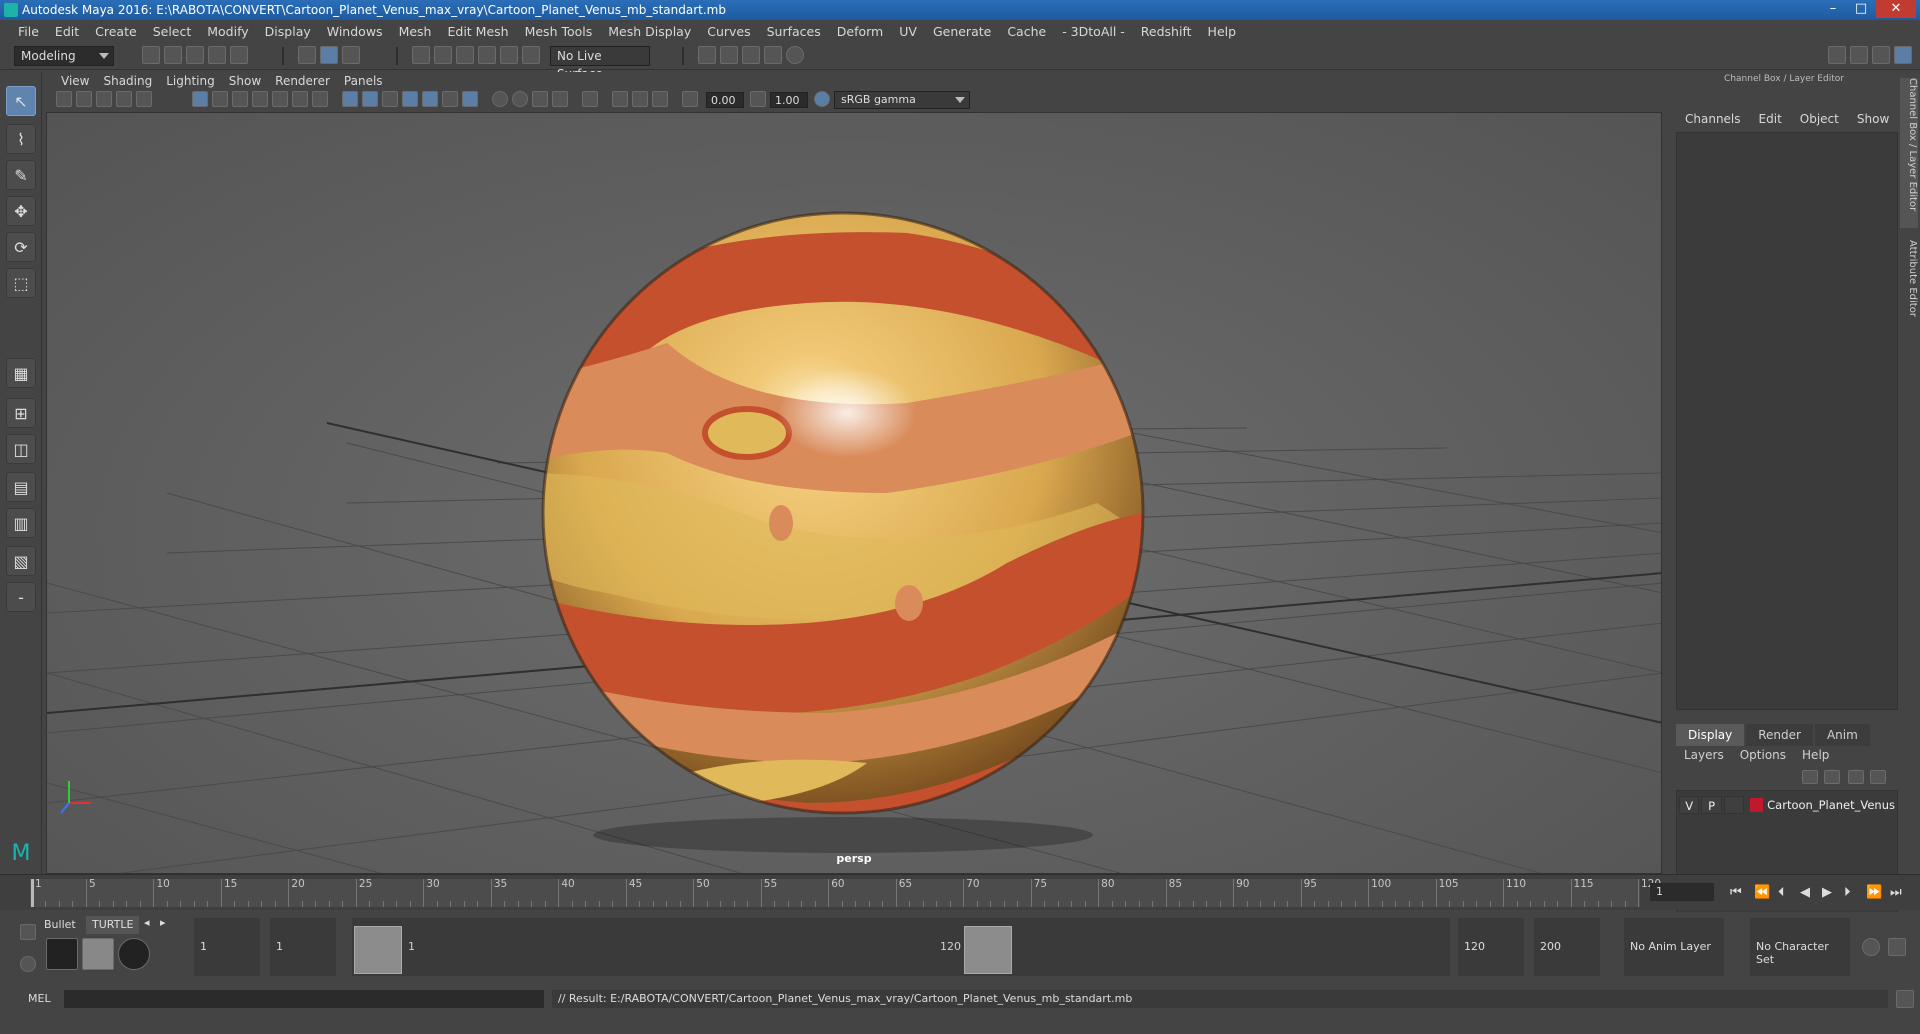 The image size is (1920, 1034). What do you see at coordinates (860, 31) in the screenshot?
I see `menu-deform: Deform` at bounding box center [860, 31].